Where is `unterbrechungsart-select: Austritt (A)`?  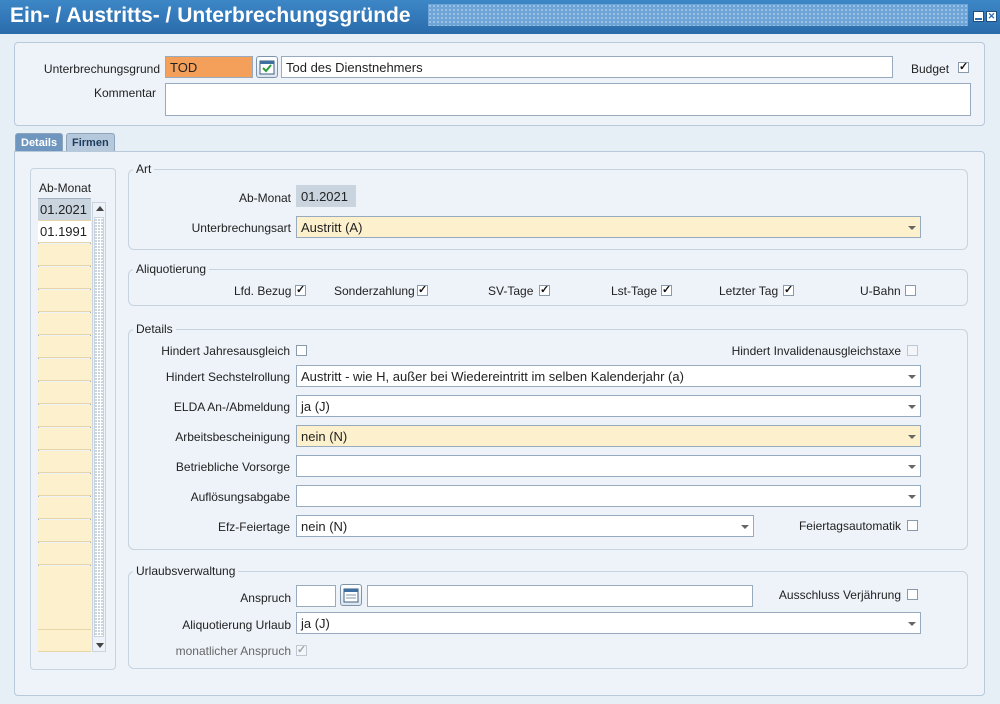
unterbrechungsart-select: Austritt (A) is located at coordinates (608, 227).